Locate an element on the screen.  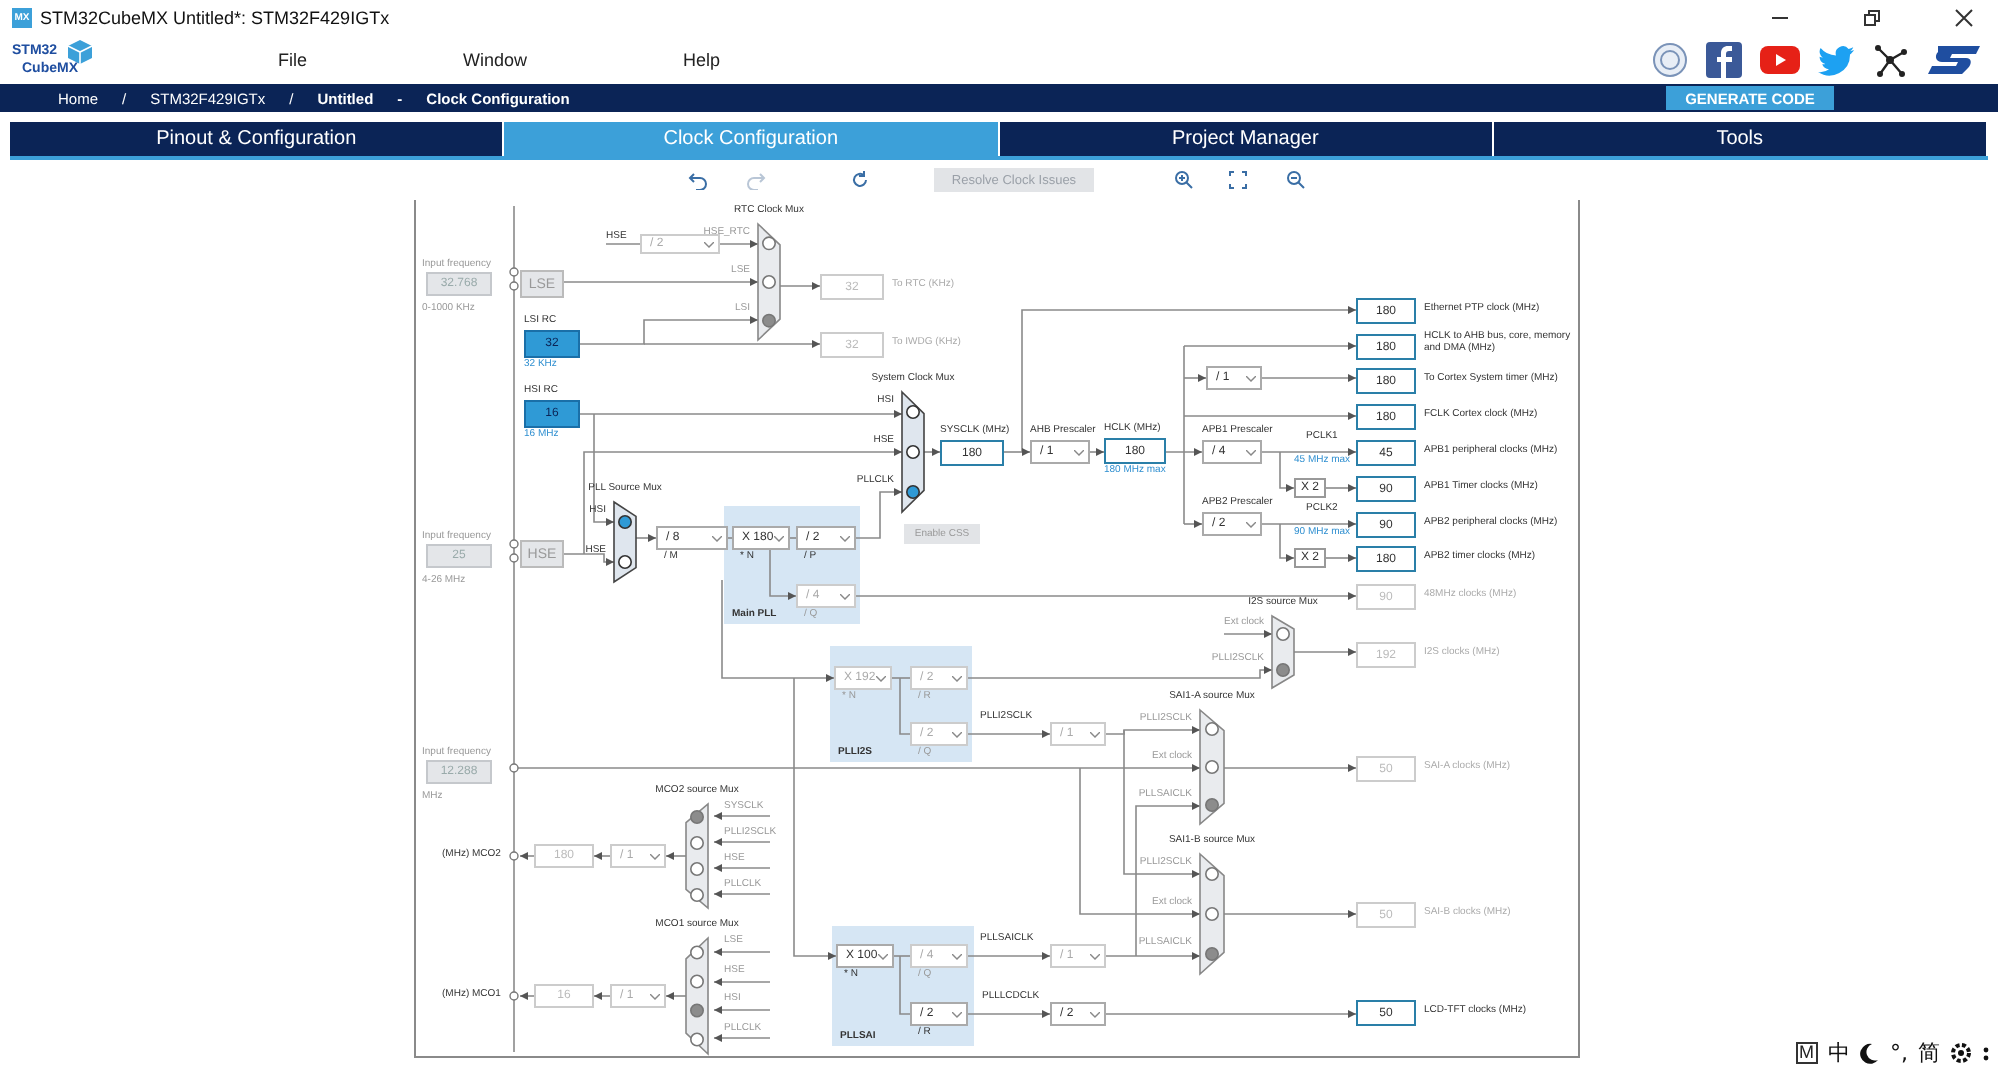
ime-button: °, is located at coordinates (1899, 1053).